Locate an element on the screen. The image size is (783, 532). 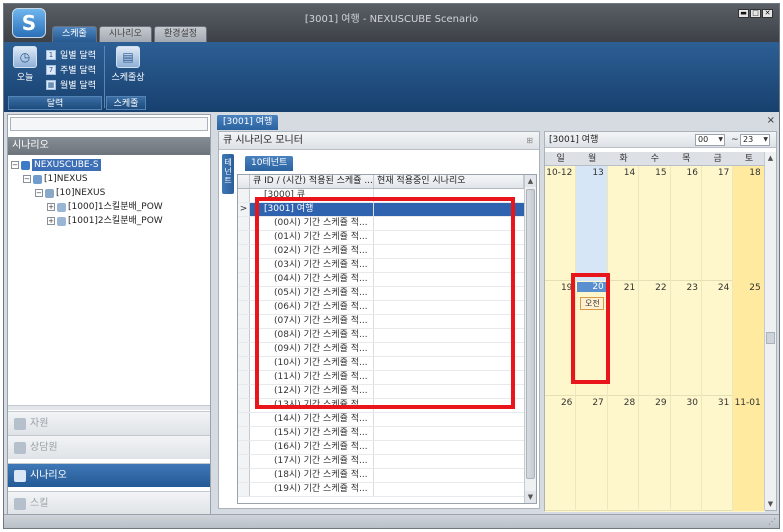
weekly-calendar-button: 7 주별 달력 is located at coordinates (71, 69).